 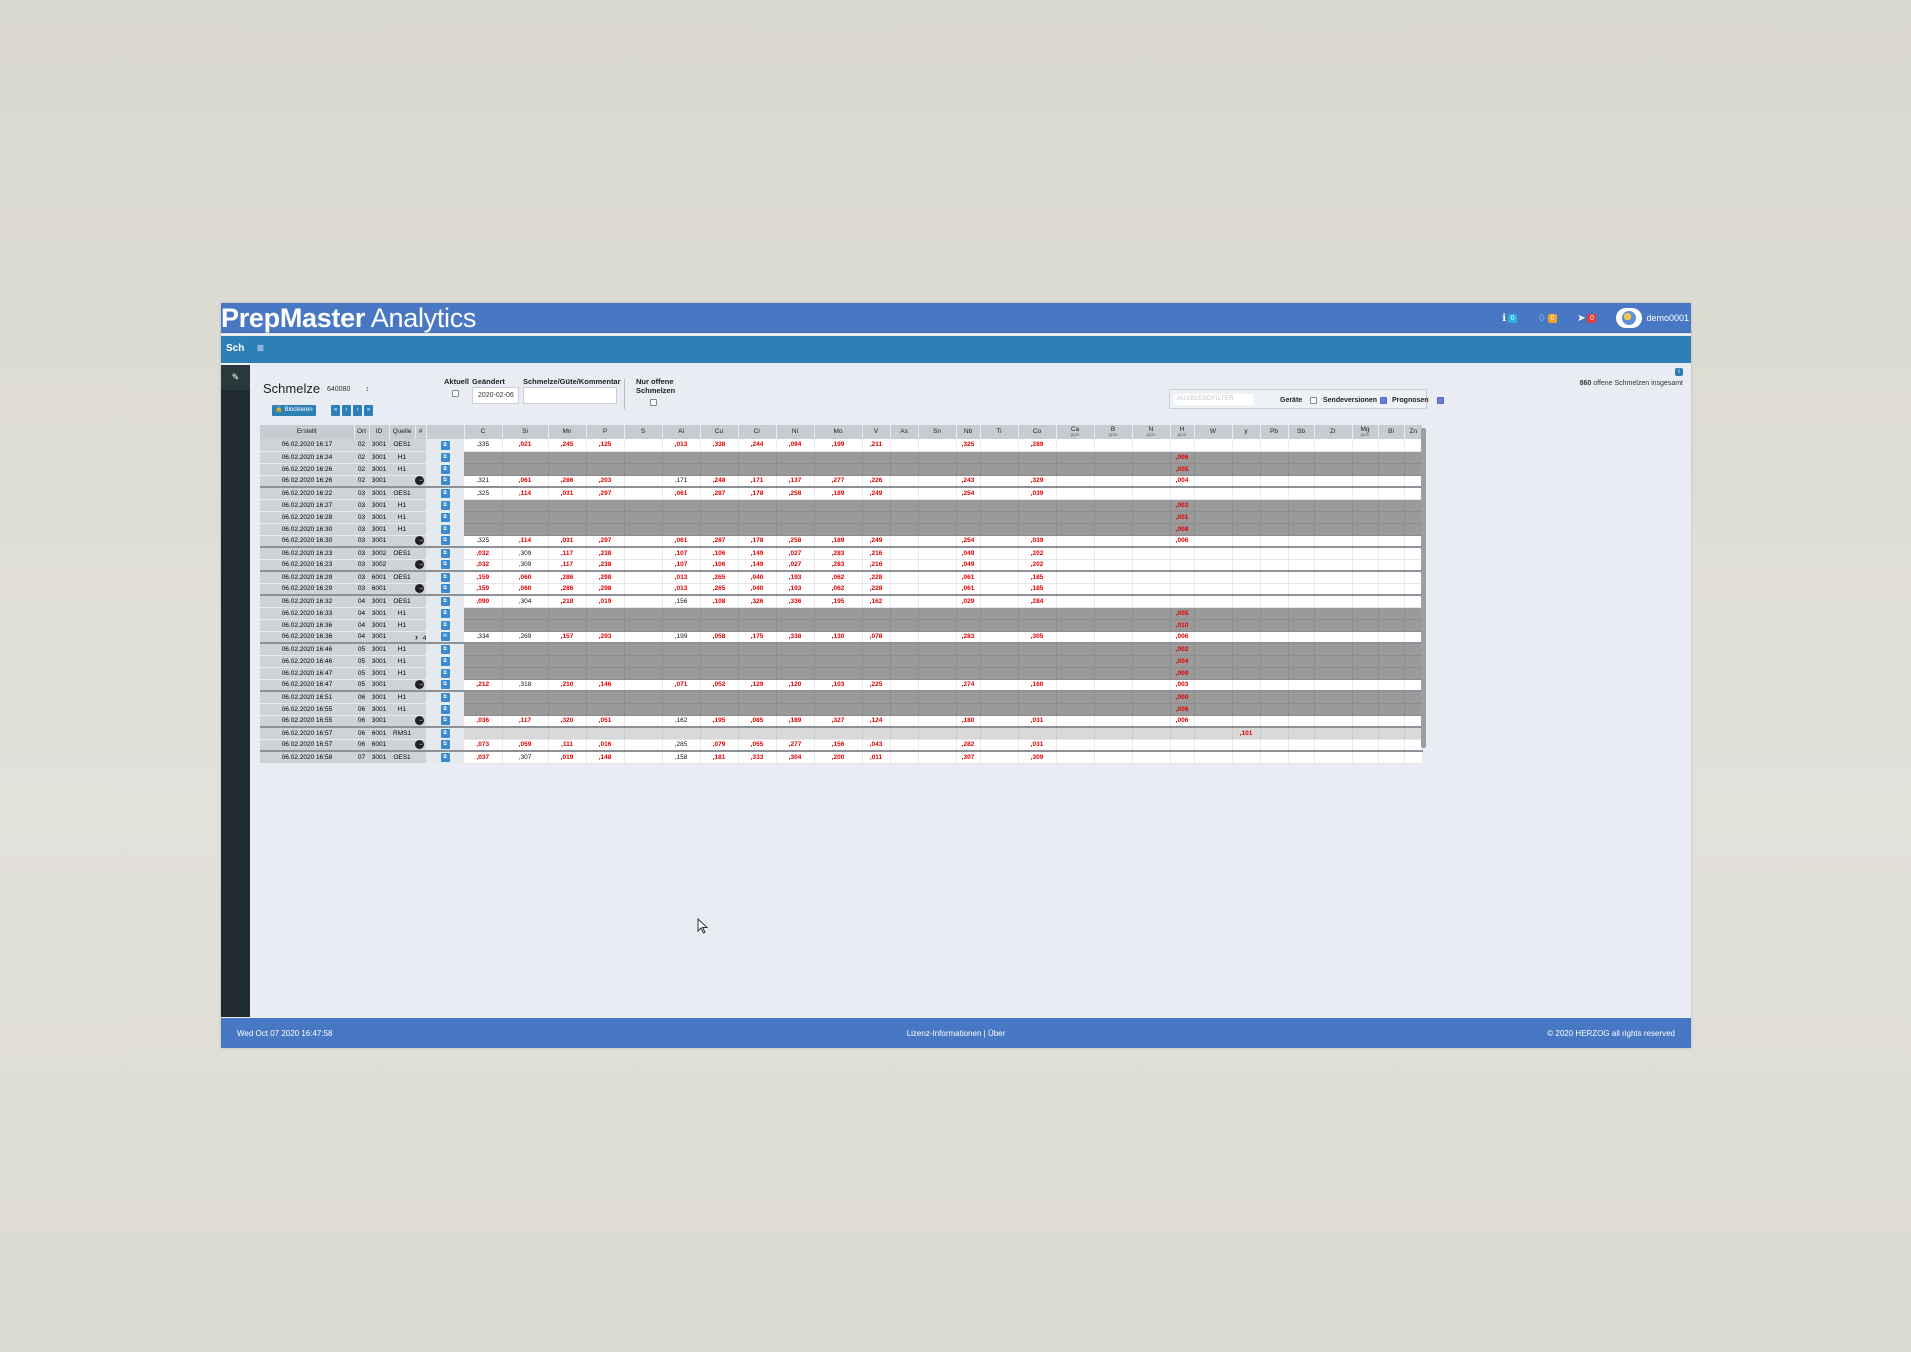 I want to click on mail-icon: ✉, so click(x=445, y=636).